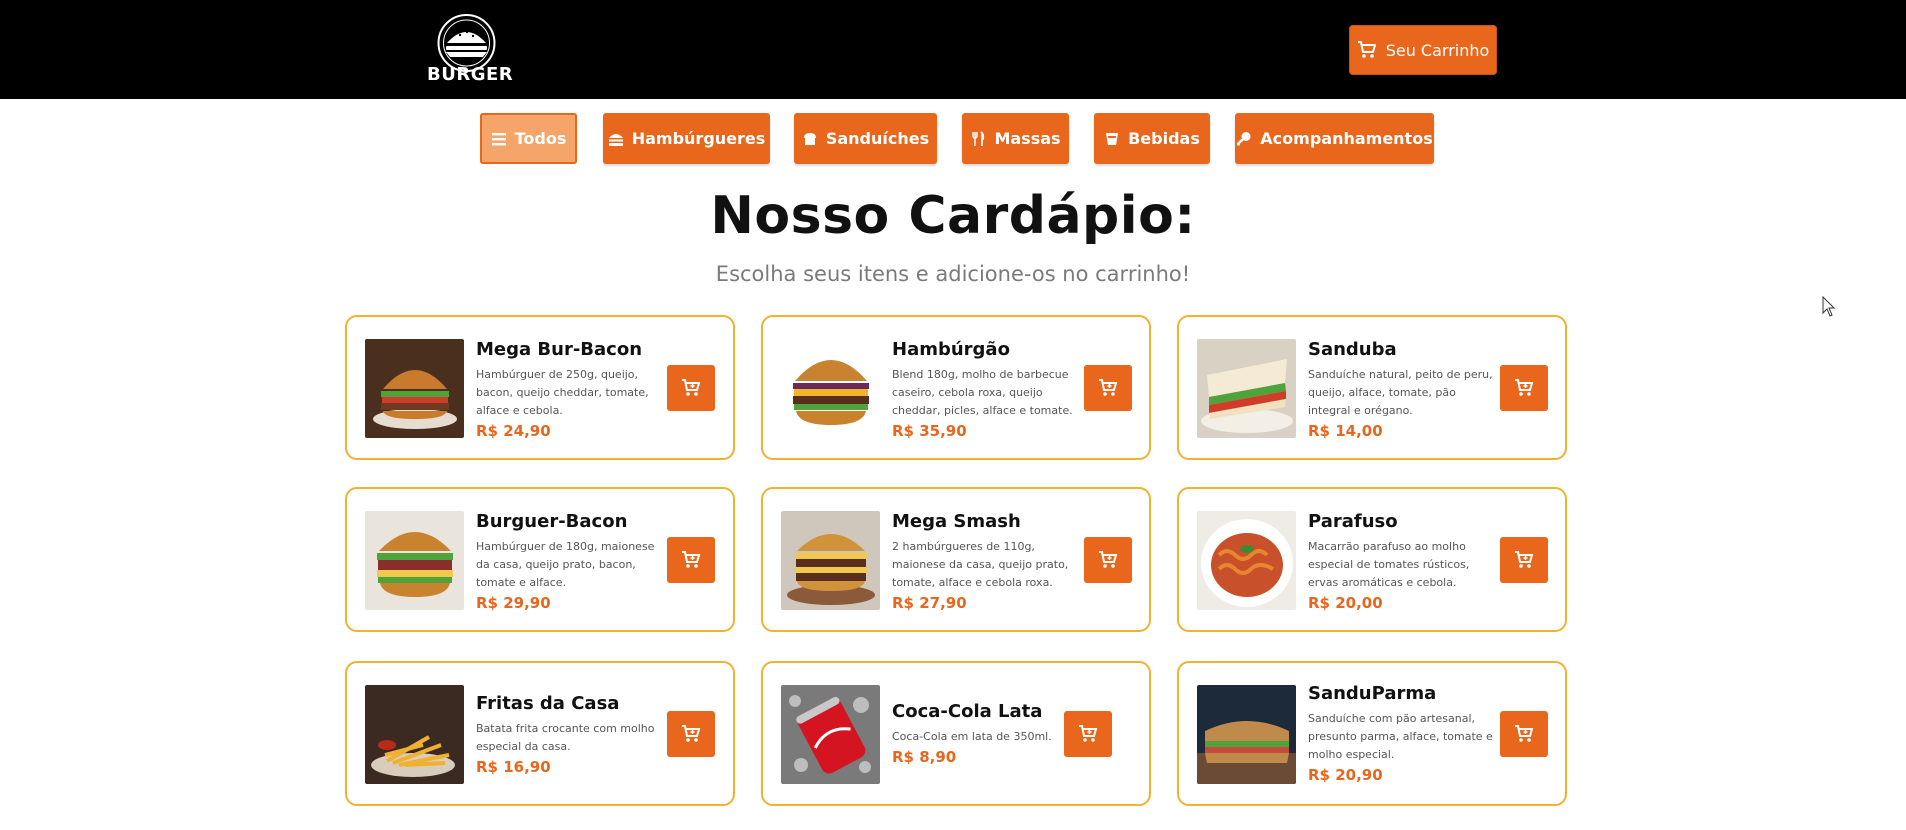 The width and height of the screenshot is (1906, 830). What do you see at coordinates (967, 711) in the screenshot?
I see `item-name: Coca-Cola Lata` at bounding box center [967, 711].